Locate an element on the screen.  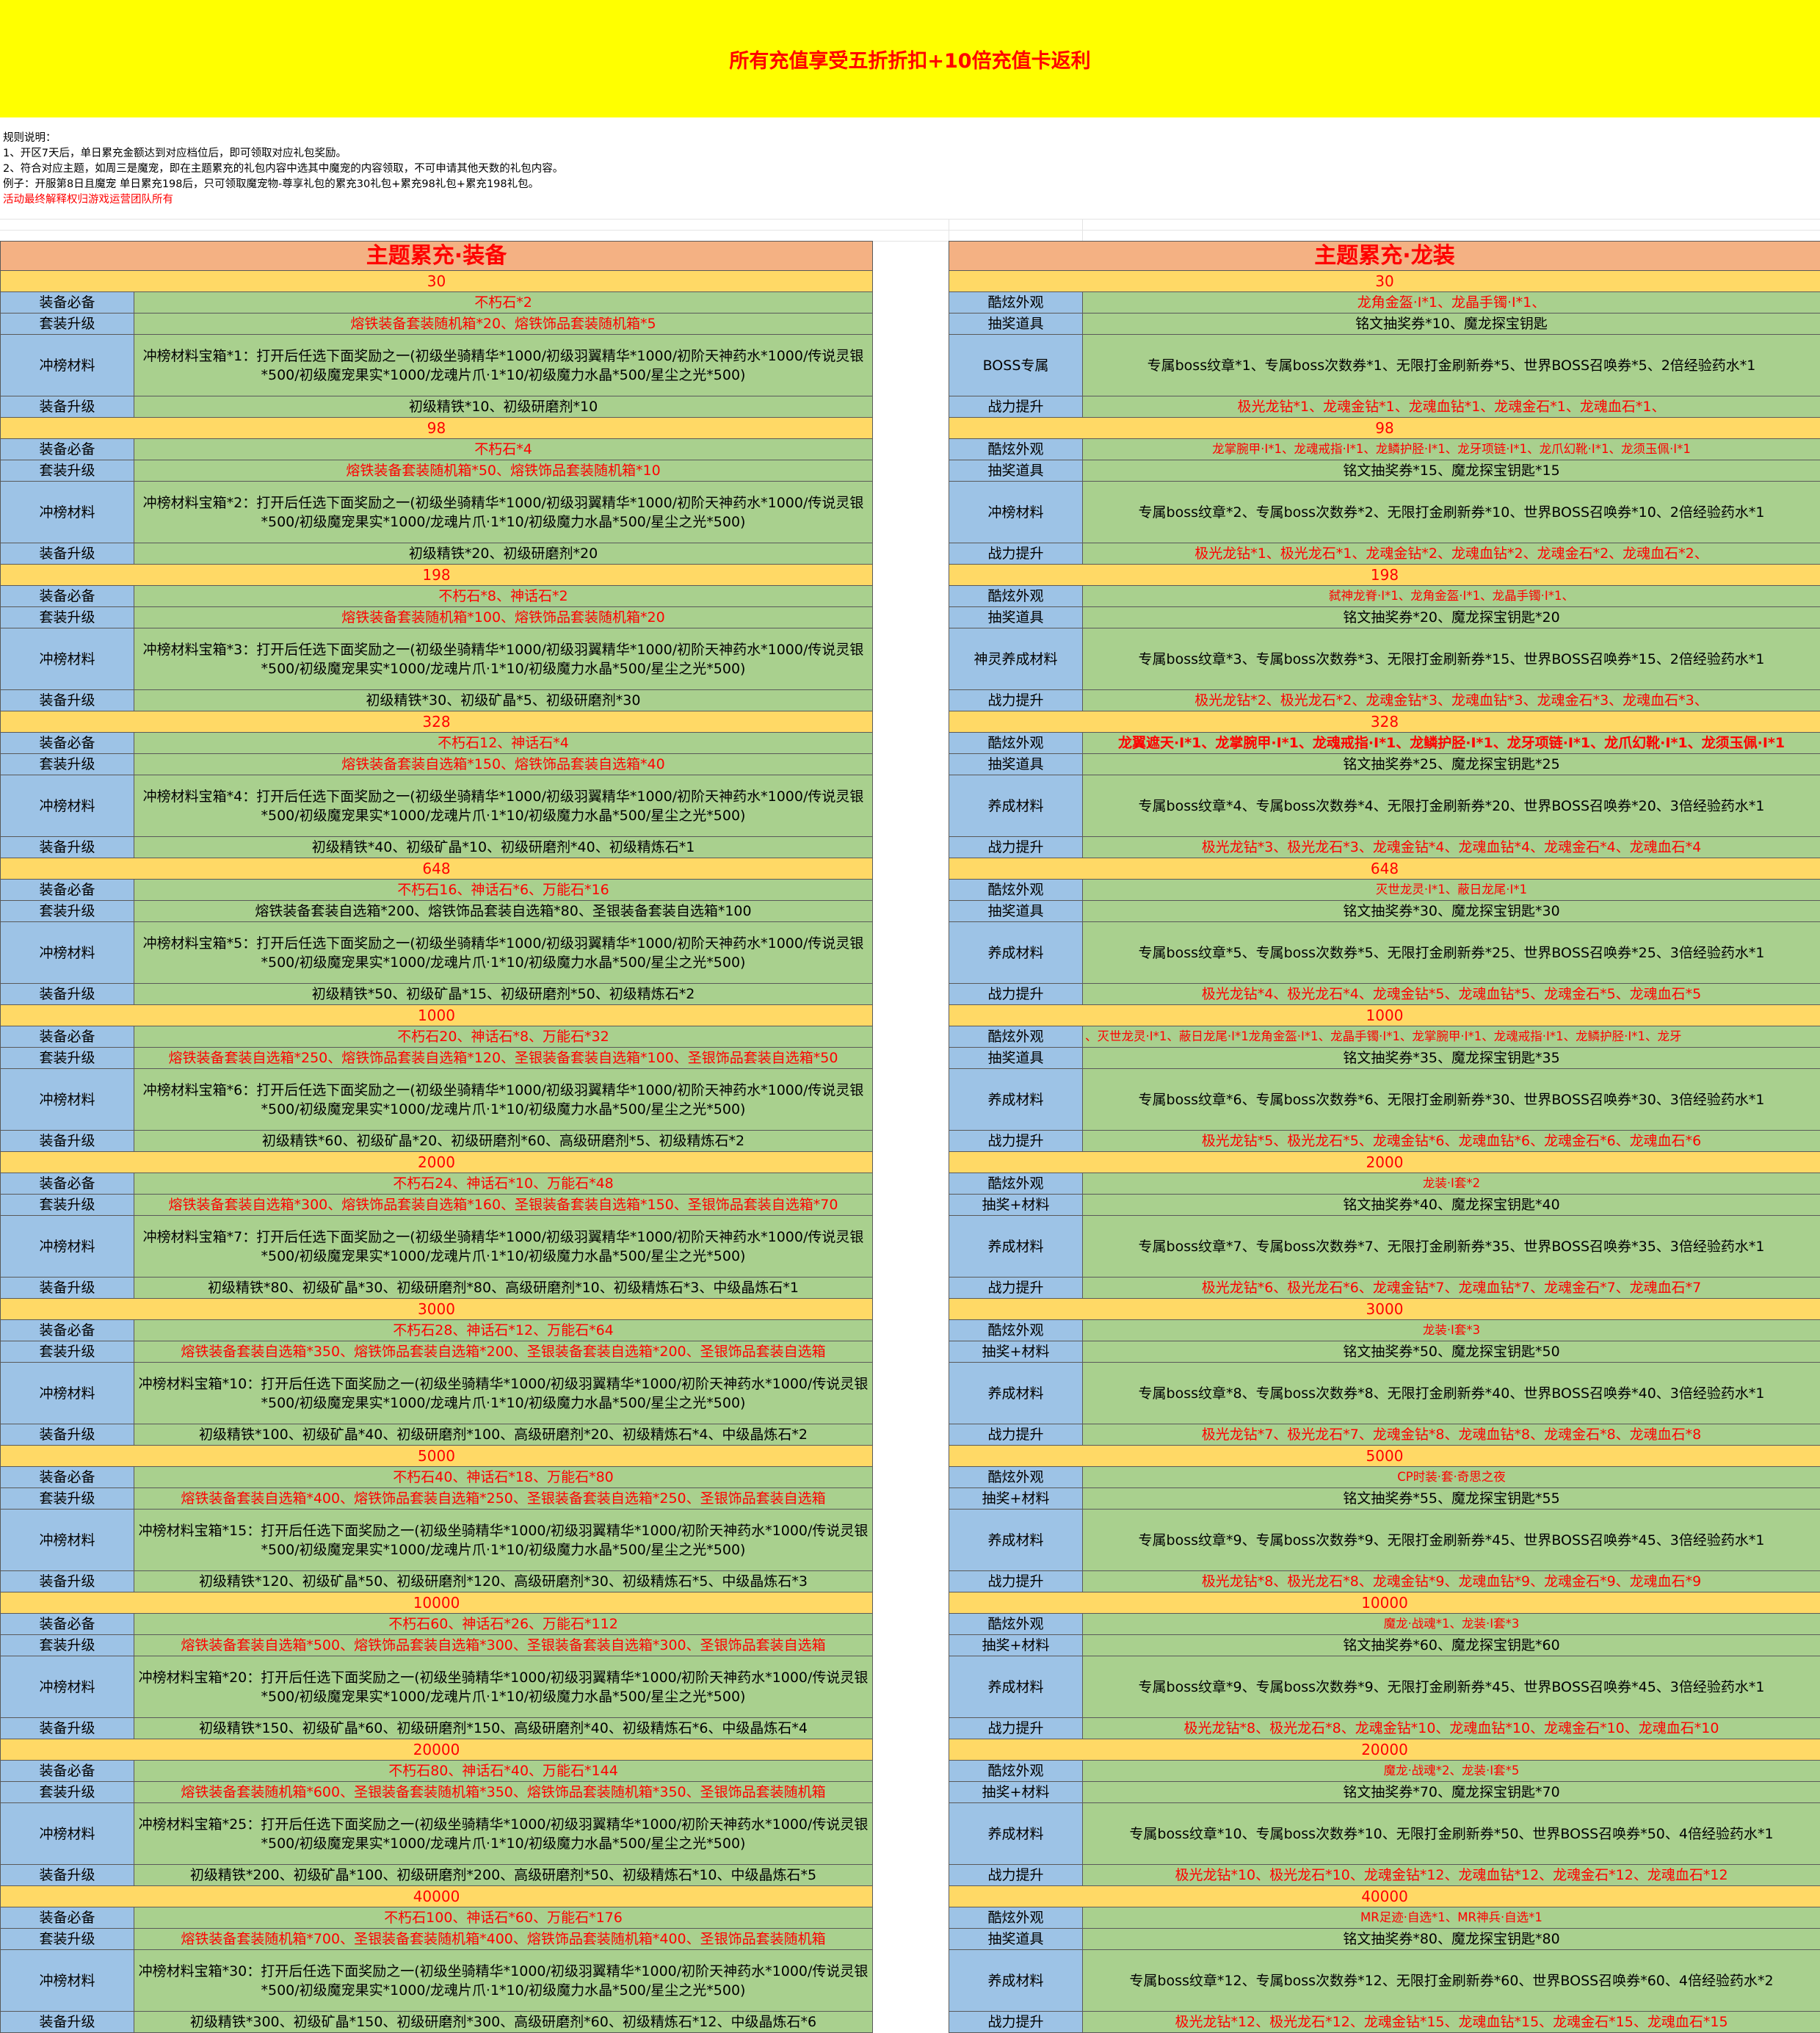
row-category: 装备升级 is located at coordinates (68, 1581).